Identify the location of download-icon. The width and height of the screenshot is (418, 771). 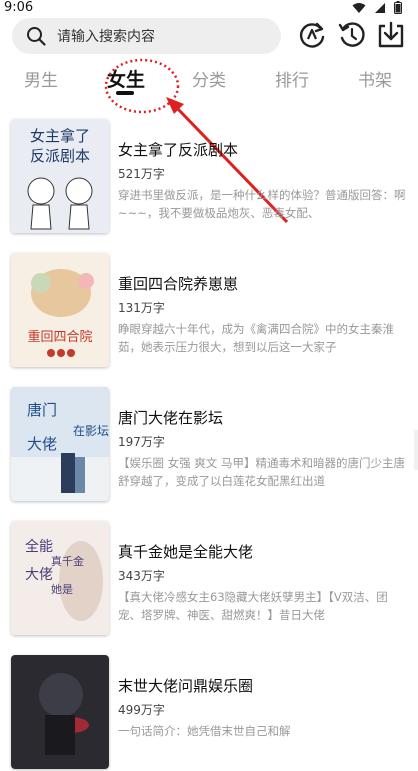
(391, 35).